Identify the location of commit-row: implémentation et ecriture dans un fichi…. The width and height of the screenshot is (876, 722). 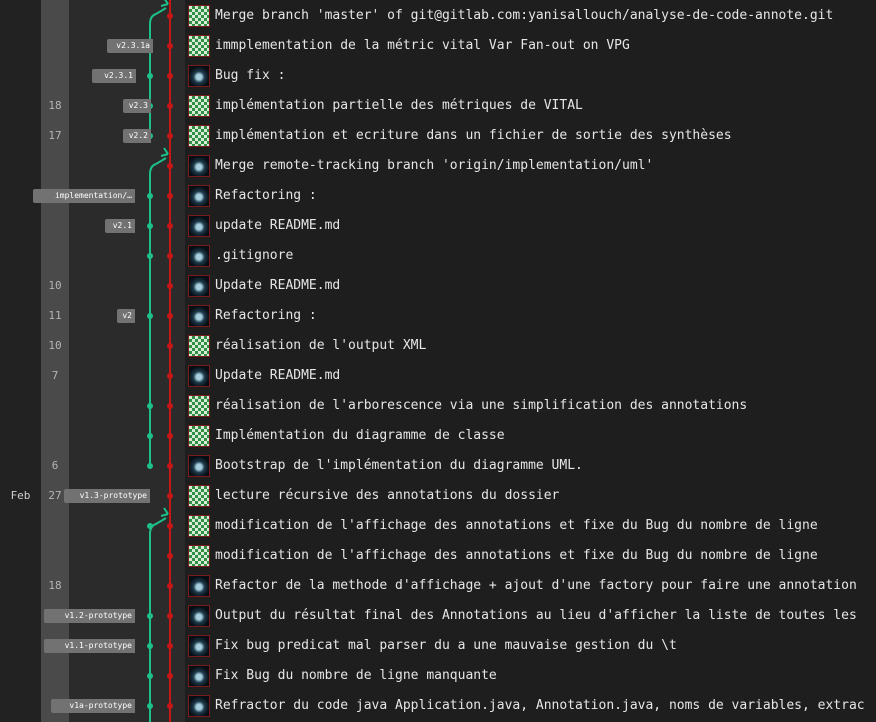
(530, 136).